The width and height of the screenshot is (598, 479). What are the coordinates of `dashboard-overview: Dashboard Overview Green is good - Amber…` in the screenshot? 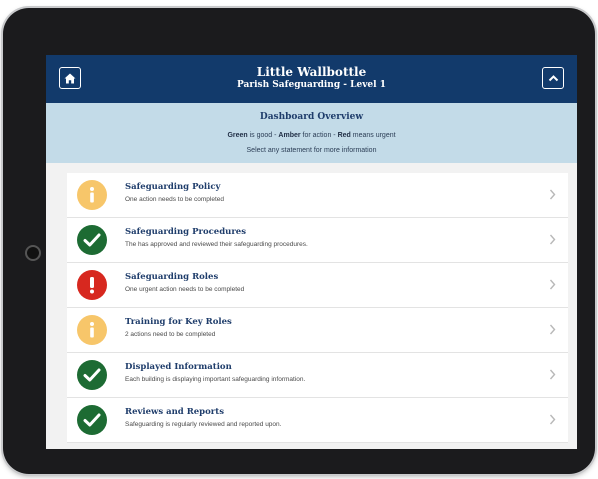 It's located at (311, 133).